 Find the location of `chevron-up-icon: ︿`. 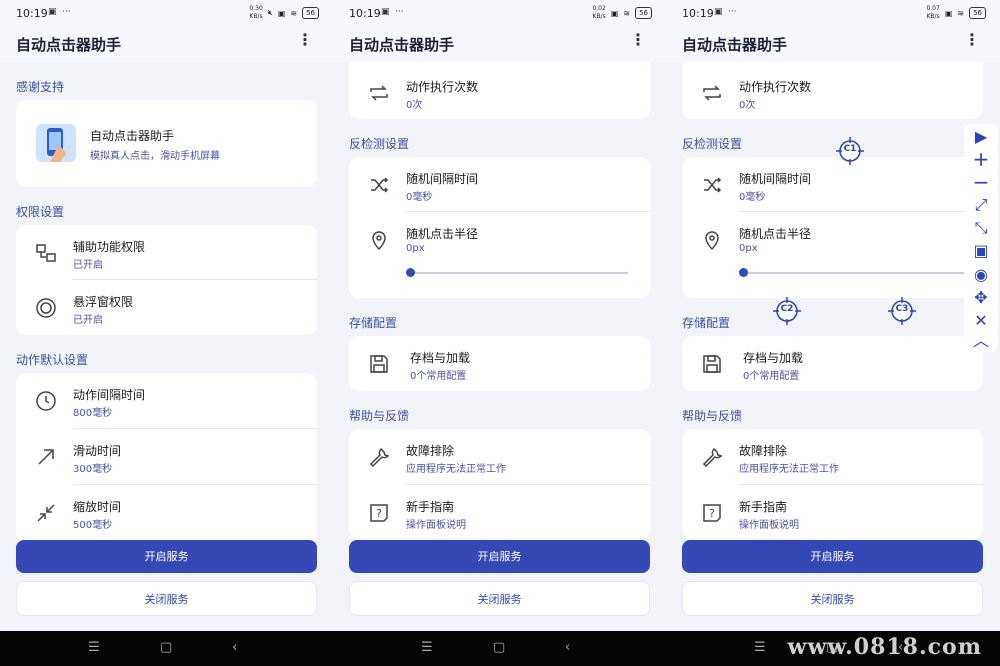

chevron-up-icon: ︿ is located at coordinates (981, 341).